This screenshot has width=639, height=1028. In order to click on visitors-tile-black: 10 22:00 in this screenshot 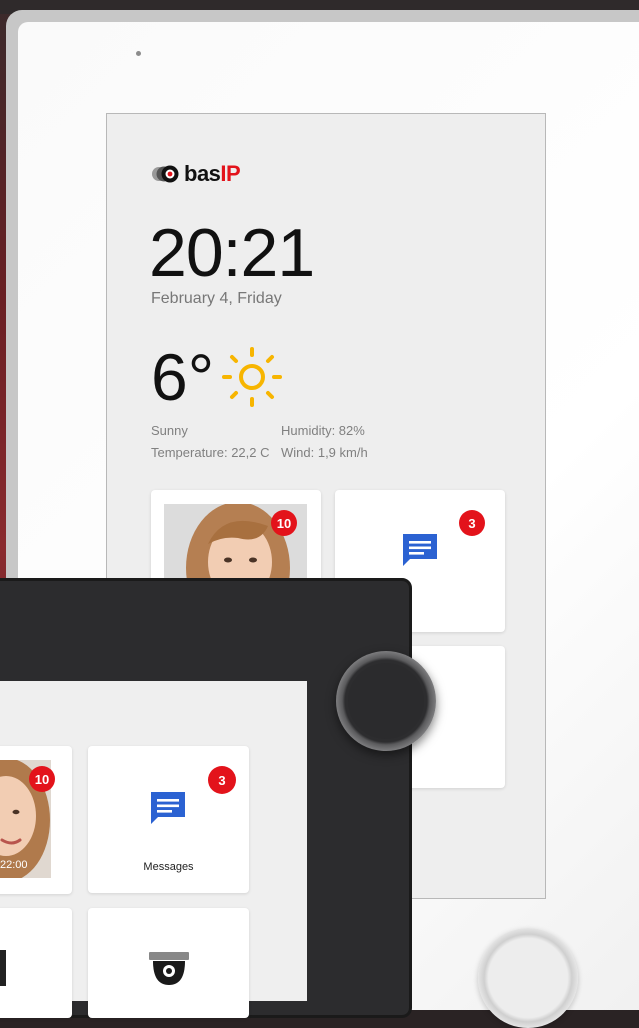, I will do `click(36, 820)`.